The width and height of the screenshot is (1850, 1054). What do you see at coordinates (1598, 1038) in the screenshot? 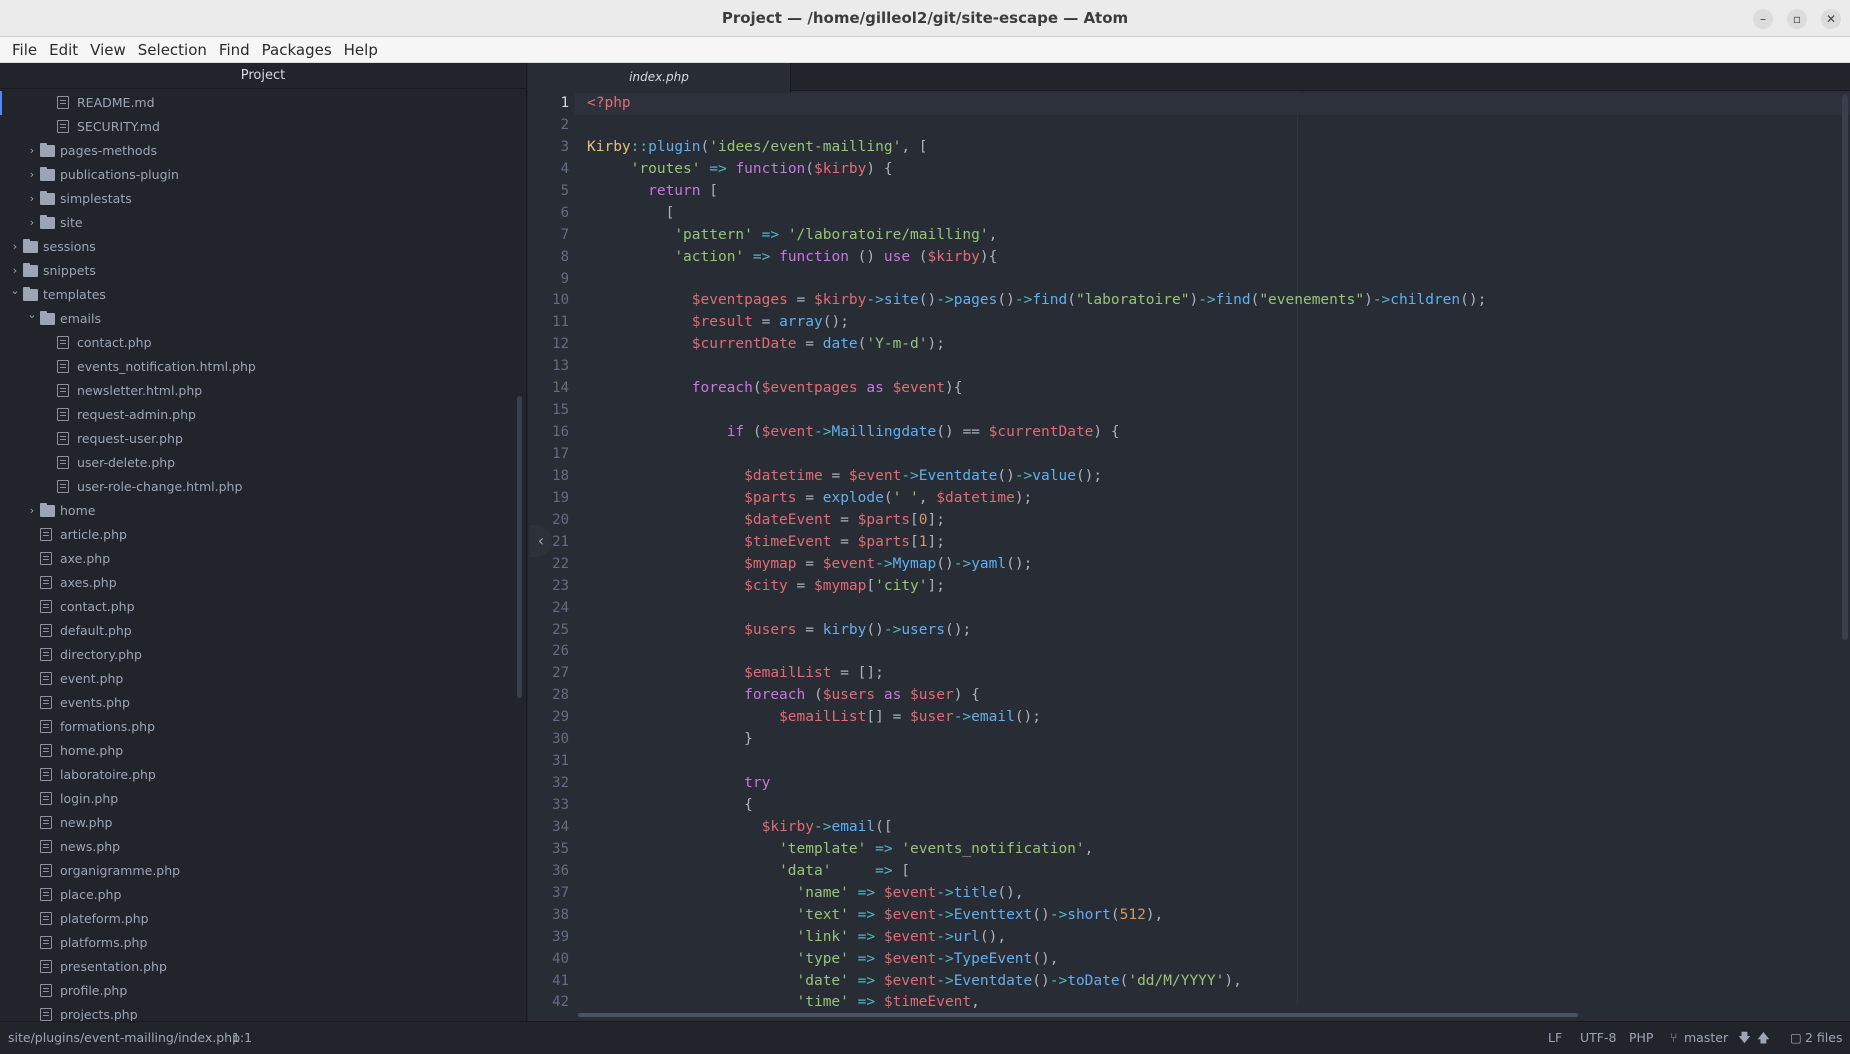
I see `status-encoding: UTF-8` at bounding box center [1598, 1038].